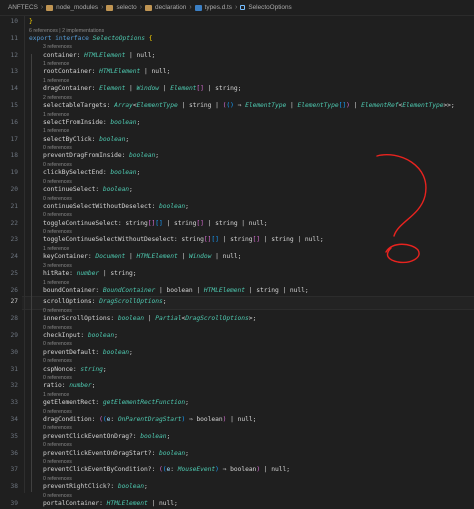 This screenshot has height=509, width=474. I want to click on code-token: portalContainer:, so click(75, 503).